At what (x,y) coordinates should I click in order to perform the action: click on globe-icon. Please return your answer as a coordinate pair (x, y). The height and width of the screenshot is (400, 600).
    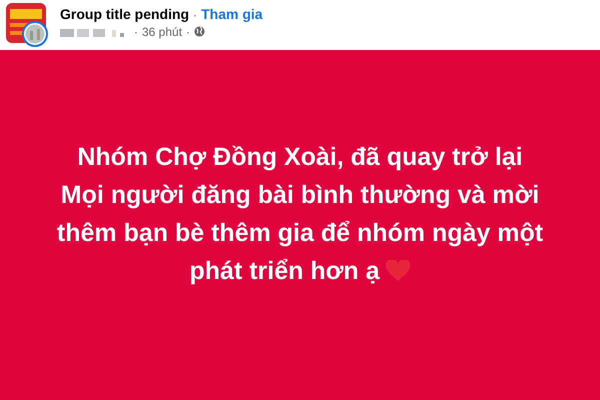
    Looking at the image, I should click on (200, 31).